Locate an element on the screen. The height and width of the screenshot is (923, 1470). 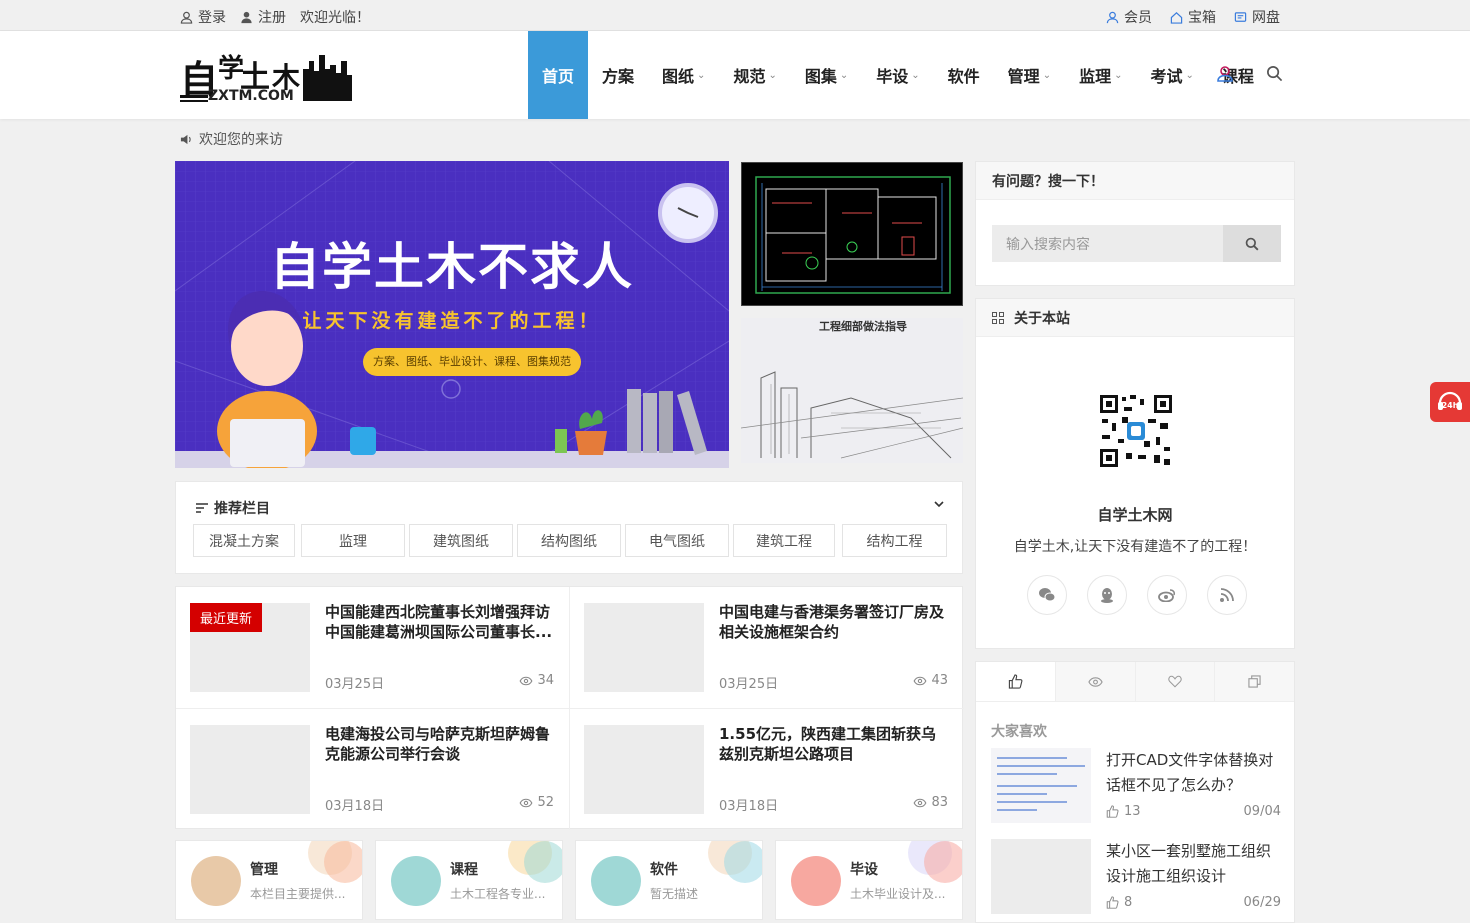
disk-link: 网盘 is located at coordinates (1257, 17).